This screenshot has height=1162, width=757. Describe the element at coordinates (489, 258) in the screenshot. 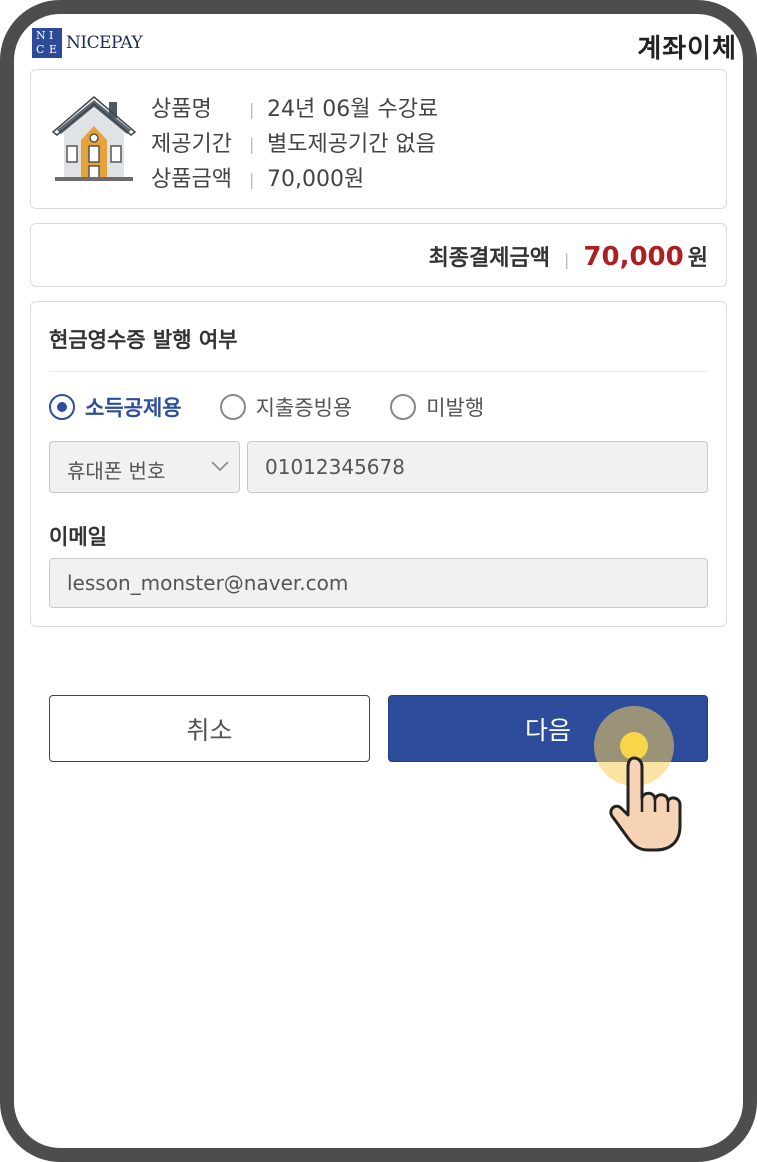

I see `total-label: 최종결제금액` at that location.